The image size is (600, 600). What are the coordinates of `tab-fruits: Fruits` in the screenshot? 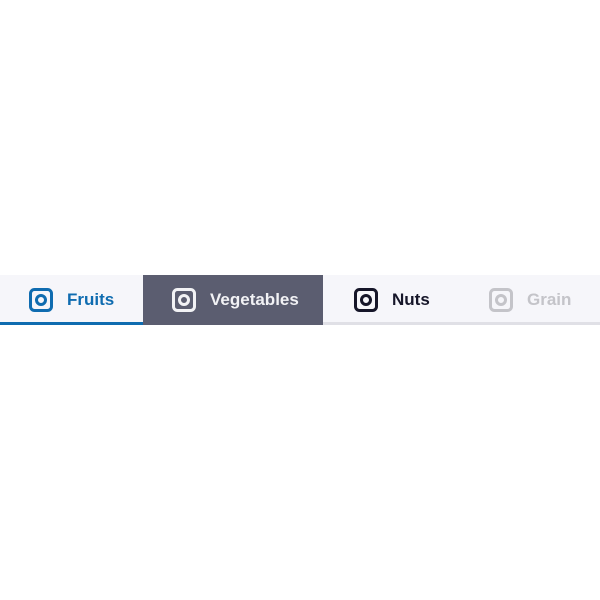 It's located at (71, 300).